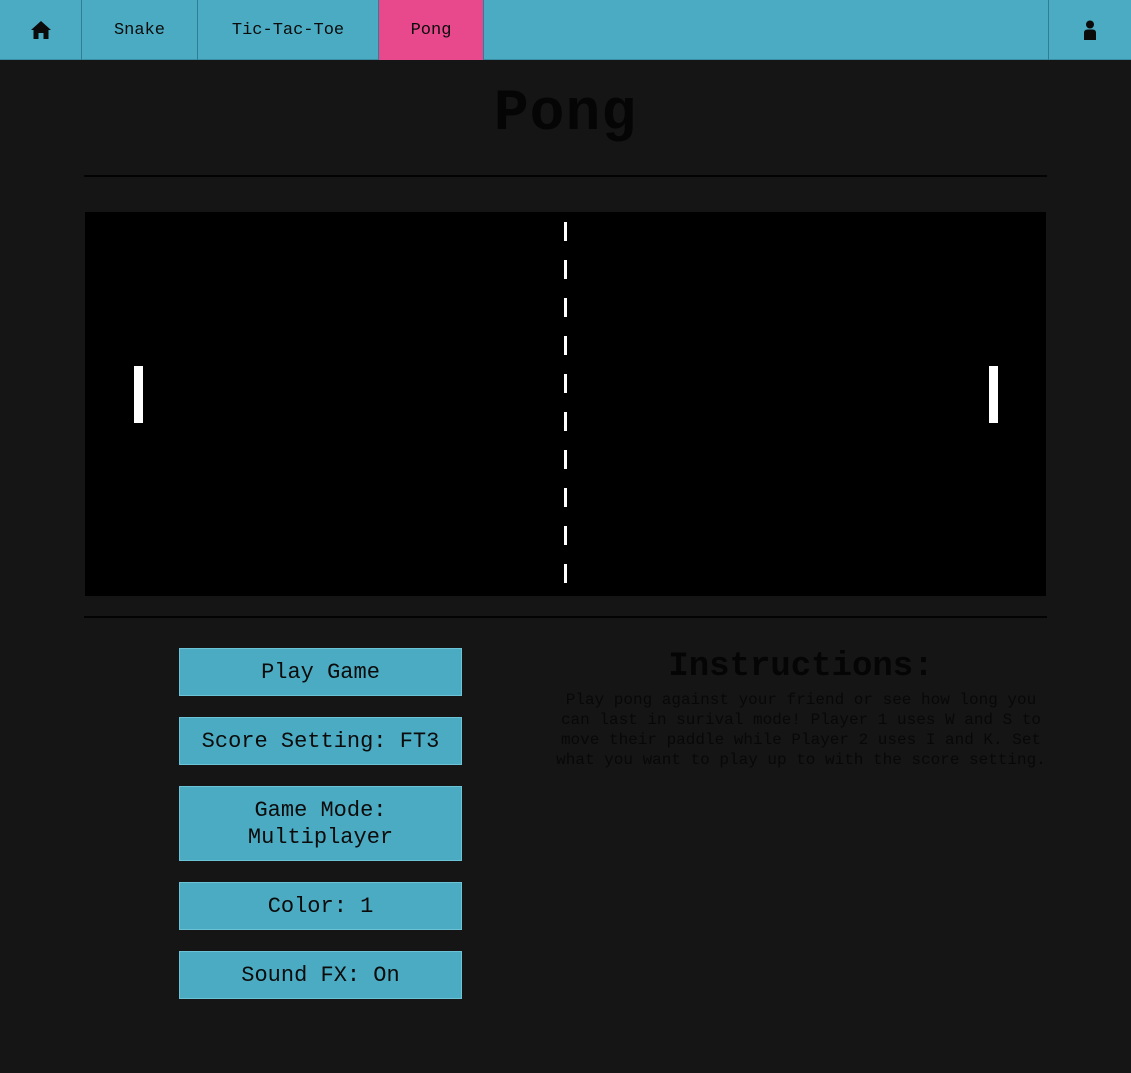  I want to click on game-mode-button: Game Mode: Multiplayer, so click(320, 823).